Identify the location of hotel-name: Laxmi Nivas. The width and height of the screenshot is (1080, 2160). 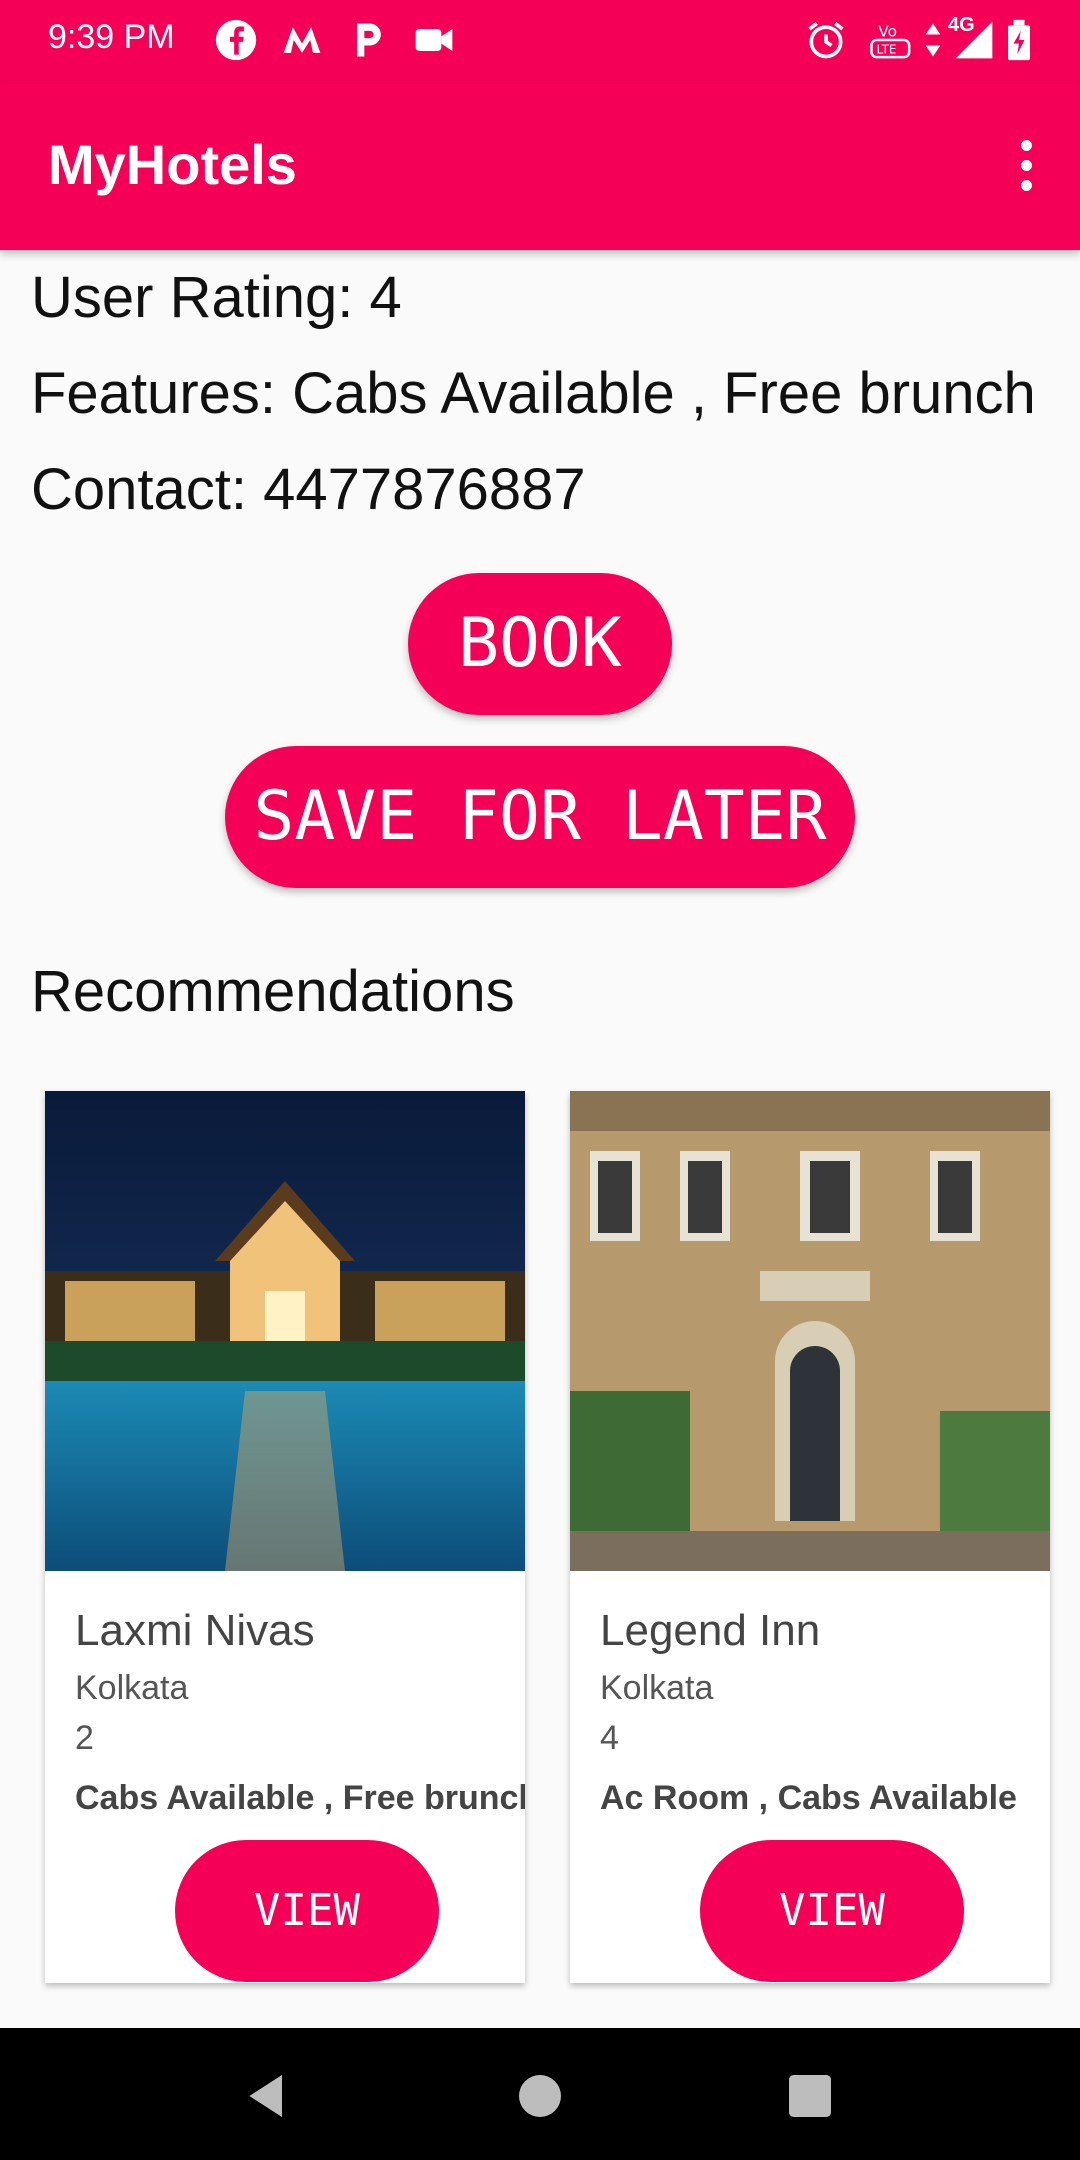
(195, 1630).